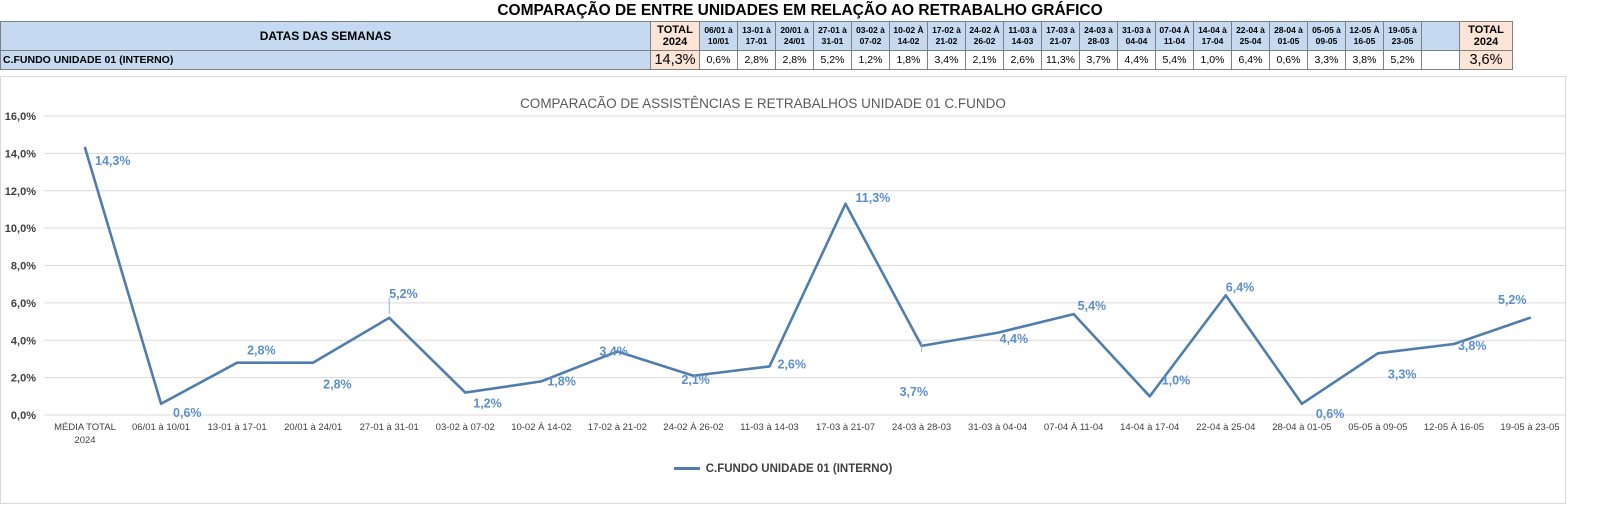 The height and width of the screenshot is (515, 1600). What do you see at coordinates (1212, 60) in the screenshot?
I see `table-cell-value: 1,0%` at bounding box center [1212, 60].